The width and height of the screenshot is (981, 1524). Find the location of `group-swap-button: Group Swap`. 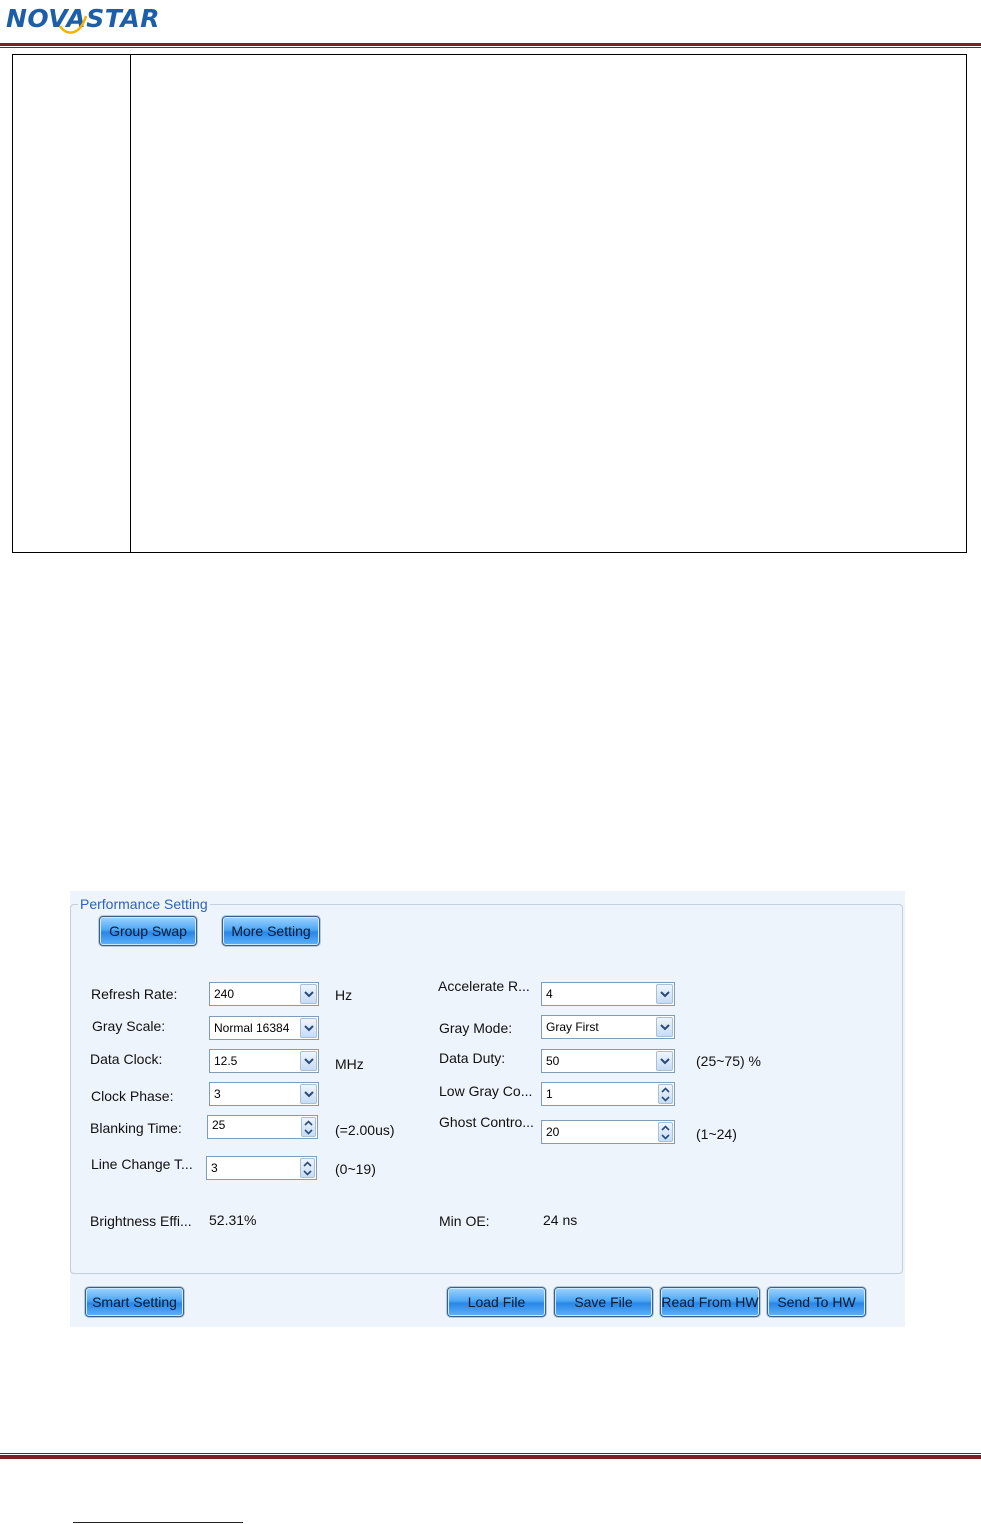

group-swap-button: Group Swap is located at coordinates (148, 931).